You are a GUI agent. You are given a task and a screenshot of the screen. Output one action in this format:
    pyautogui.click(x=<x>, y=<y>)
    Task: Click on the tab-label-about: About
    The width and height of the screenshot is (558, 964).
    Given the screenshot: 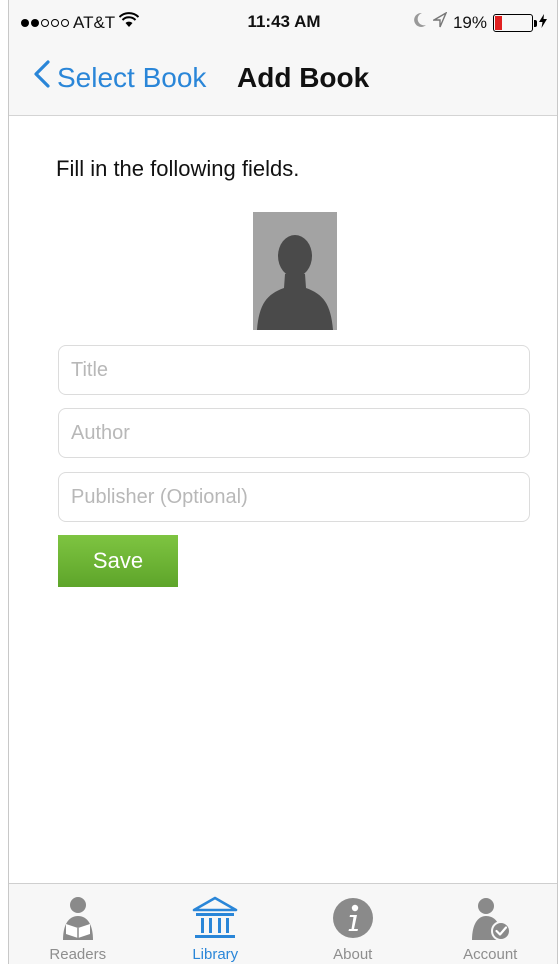 What is the action you would take?
    pyautogui.click(x=353, y=954)
    